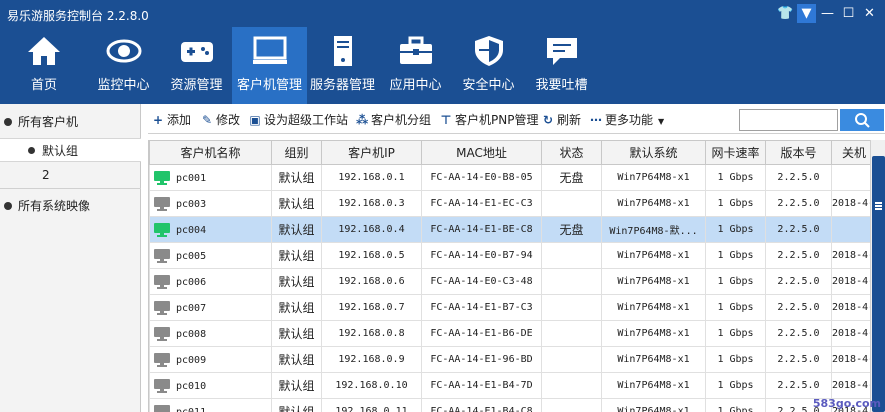 This screenshot has height=412, width=885. I want to click on table-cell-shutdown, so click(850, 229).